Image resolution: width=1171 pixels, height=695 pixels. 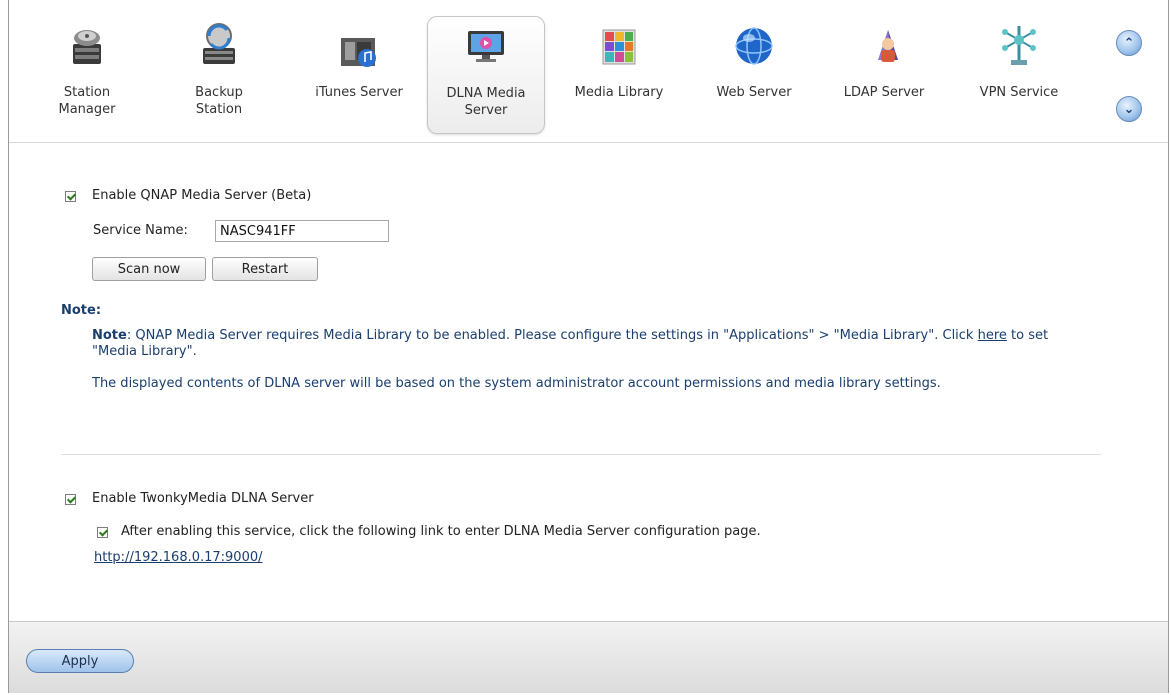 What do you see at coordinates (1019, 45) in the screenshot?
I see `vpn-service-icon` at bounding box center [1019, 45].